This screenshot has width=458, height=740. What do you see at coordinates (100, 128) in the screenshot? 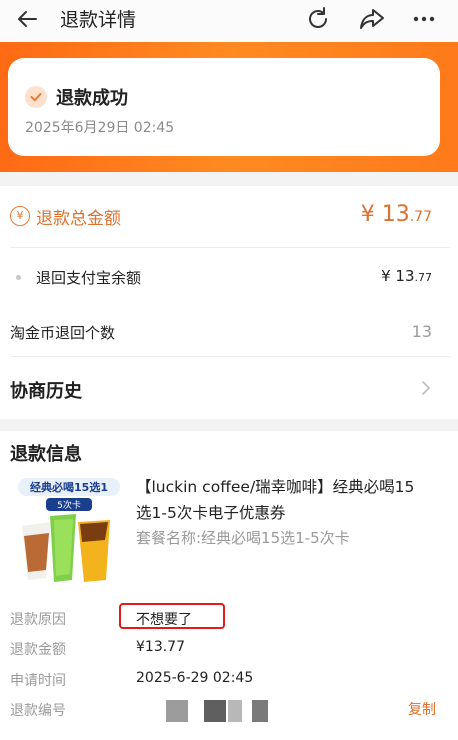
I see `refund-status-time: 2025年6月29日 02:45` at bounding box center [100, 128].